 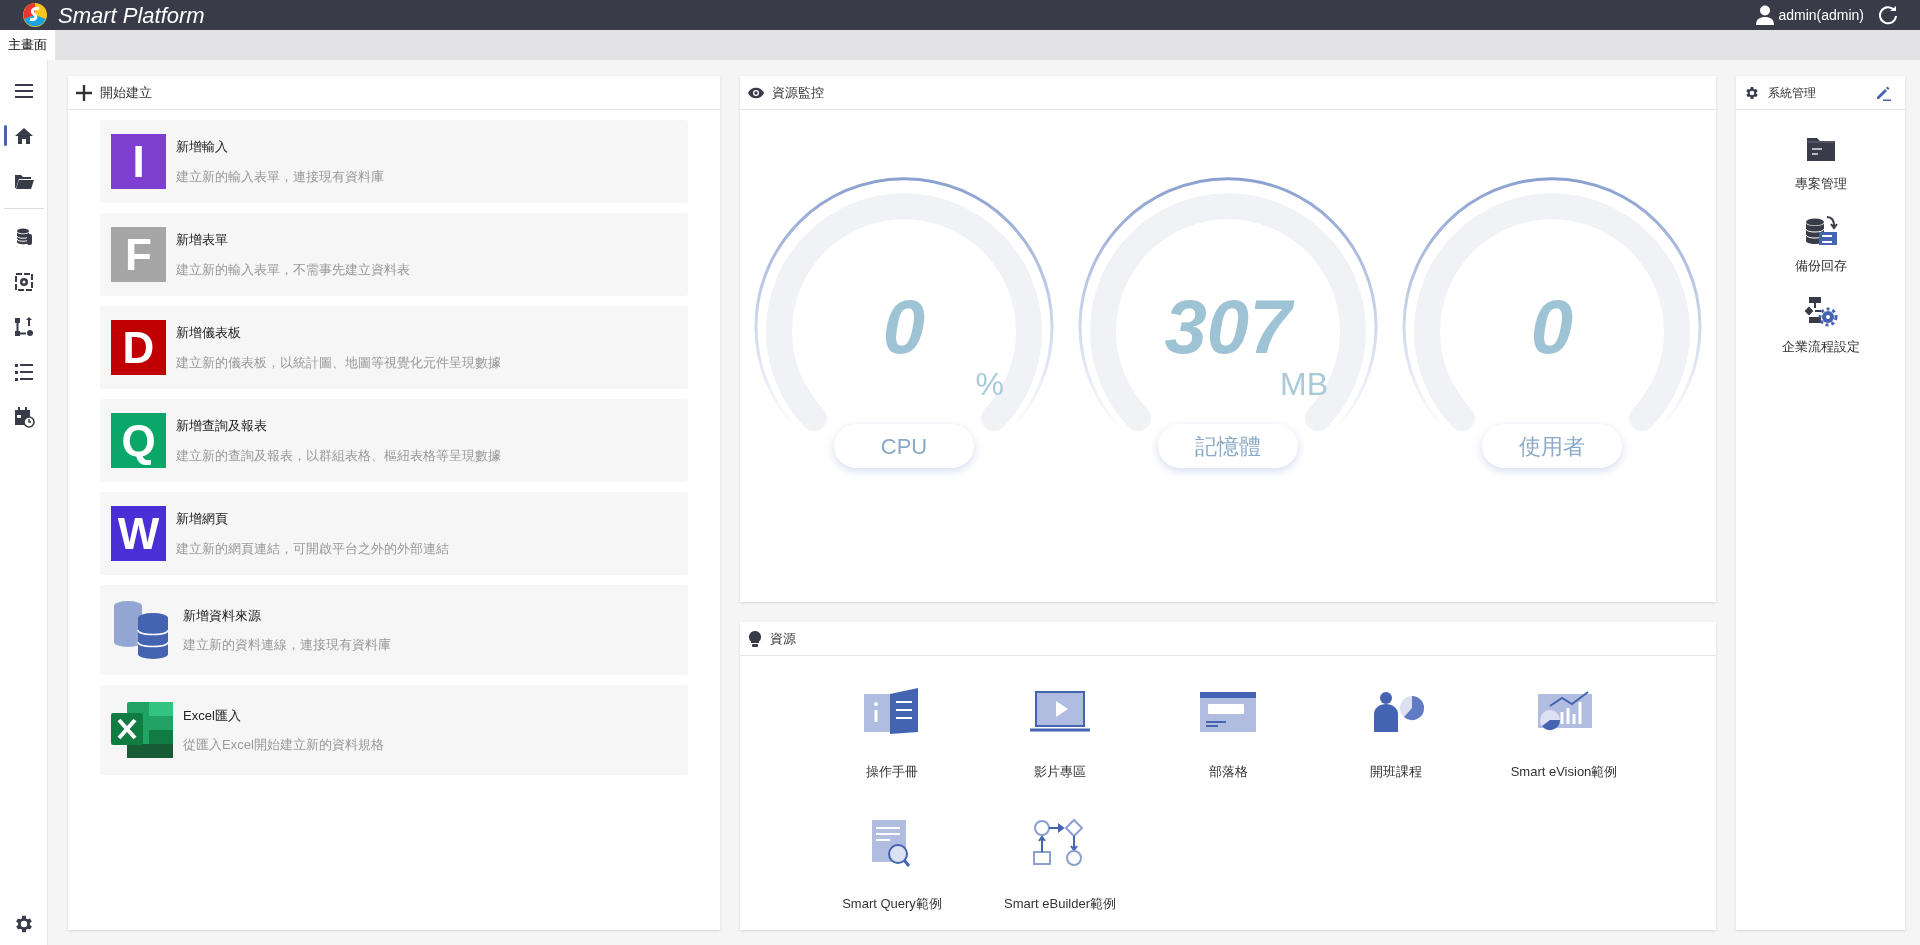 I want to click on spreadsheet-icon, so click(x=142, y=730).